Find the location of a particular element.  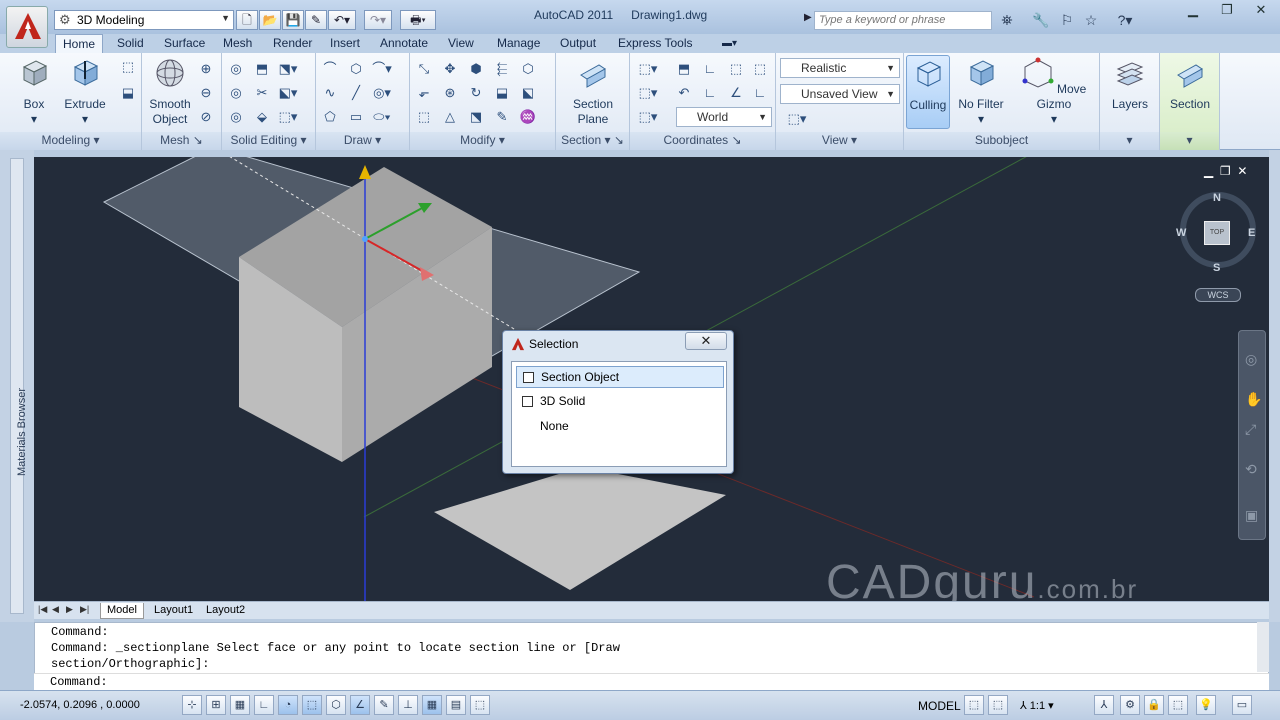

refine-mesh-icon: ⊘ is located at coordinates (206, 117).